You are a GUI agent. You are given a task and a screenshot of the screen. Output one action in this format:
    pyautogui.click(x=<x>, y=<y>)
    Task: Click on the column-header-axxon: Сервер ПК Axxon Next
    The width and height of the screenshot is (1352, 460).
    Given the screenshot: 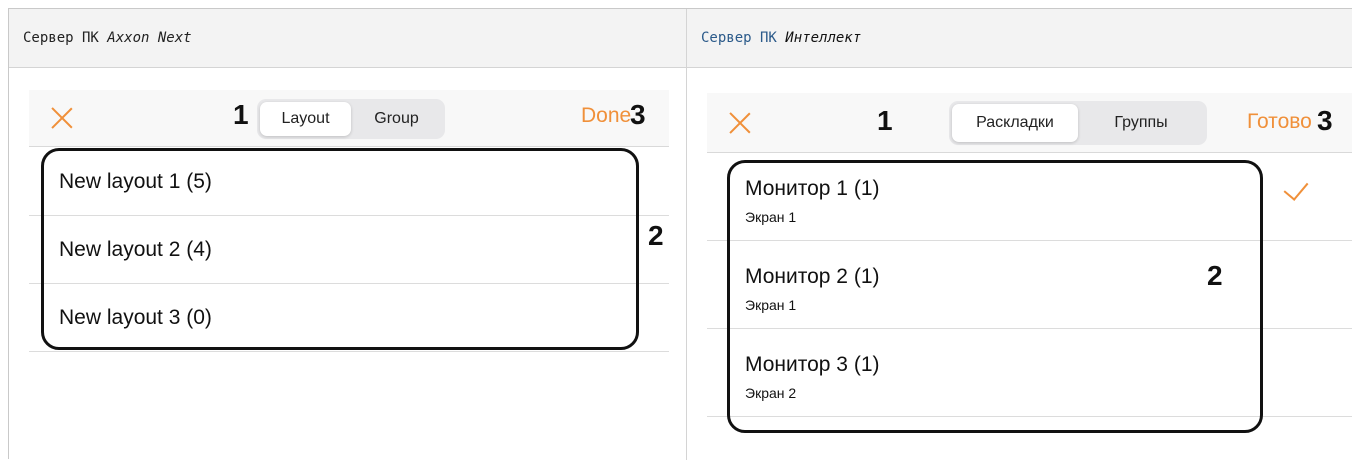 What is the action you would take?
    pyautogui.click(x=348, y=38)
    